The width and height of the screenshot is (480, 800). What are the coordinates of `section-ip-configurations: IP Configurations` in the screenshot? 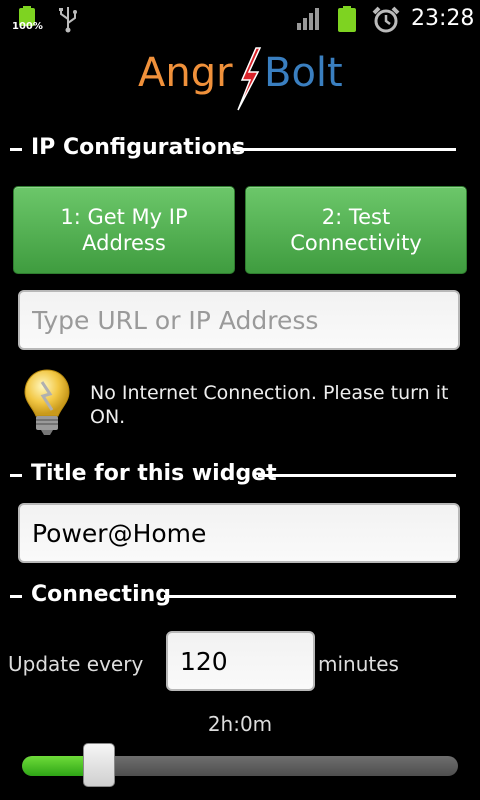 It's located at (233, 150).